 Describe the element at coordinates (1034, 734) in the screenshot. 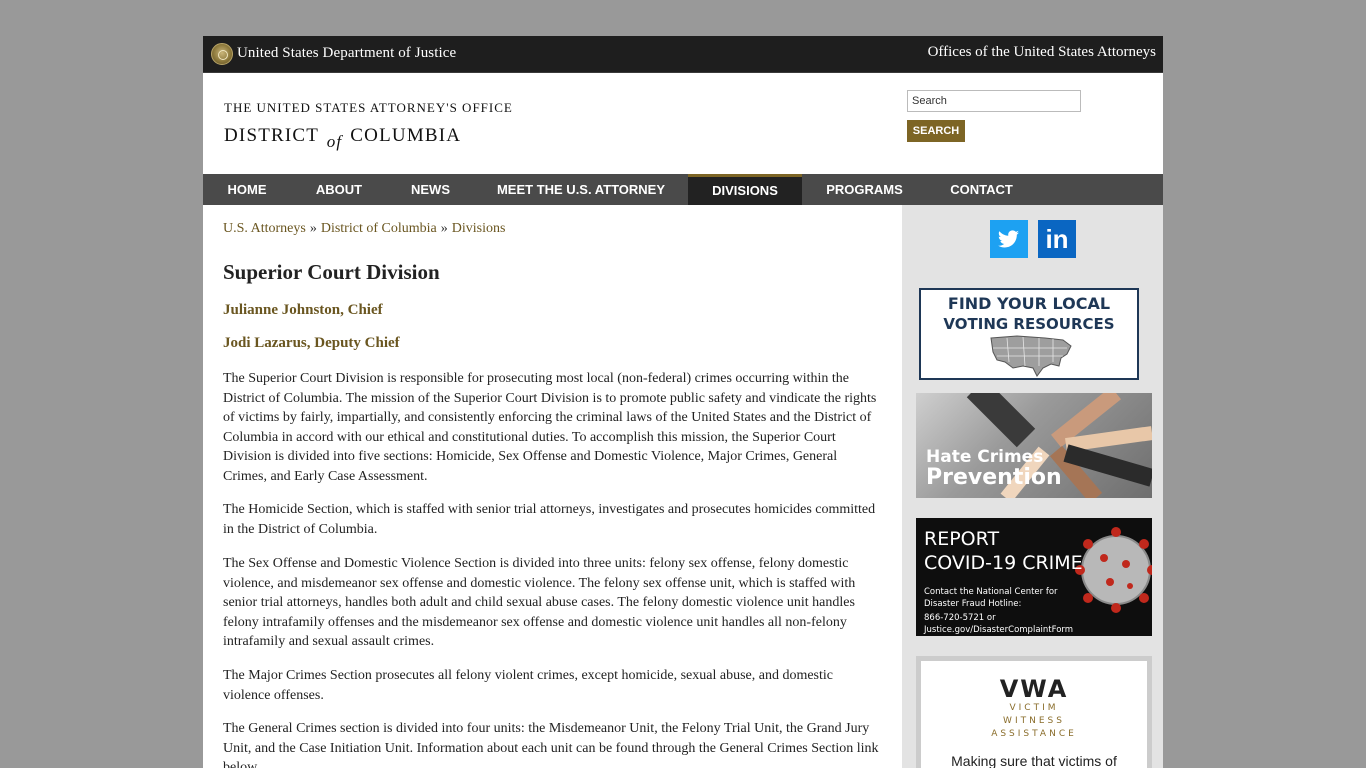

I see `vwa-sub-assistance: ASSISTANCE` at that location.